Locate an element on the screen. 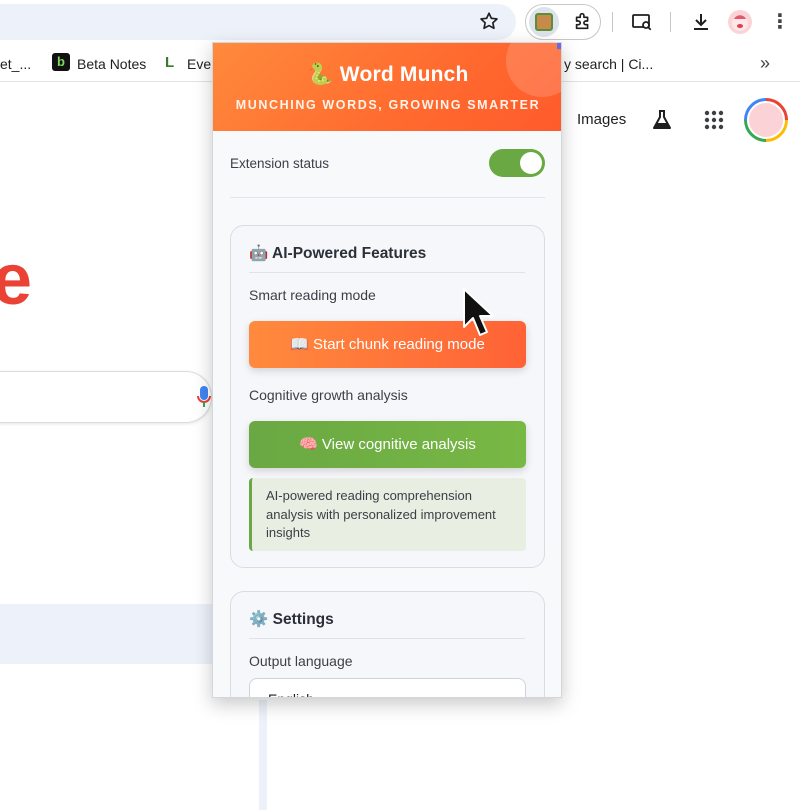 This screenshot has height=810, width=800. address-bar is located at coordinates (258, 22).